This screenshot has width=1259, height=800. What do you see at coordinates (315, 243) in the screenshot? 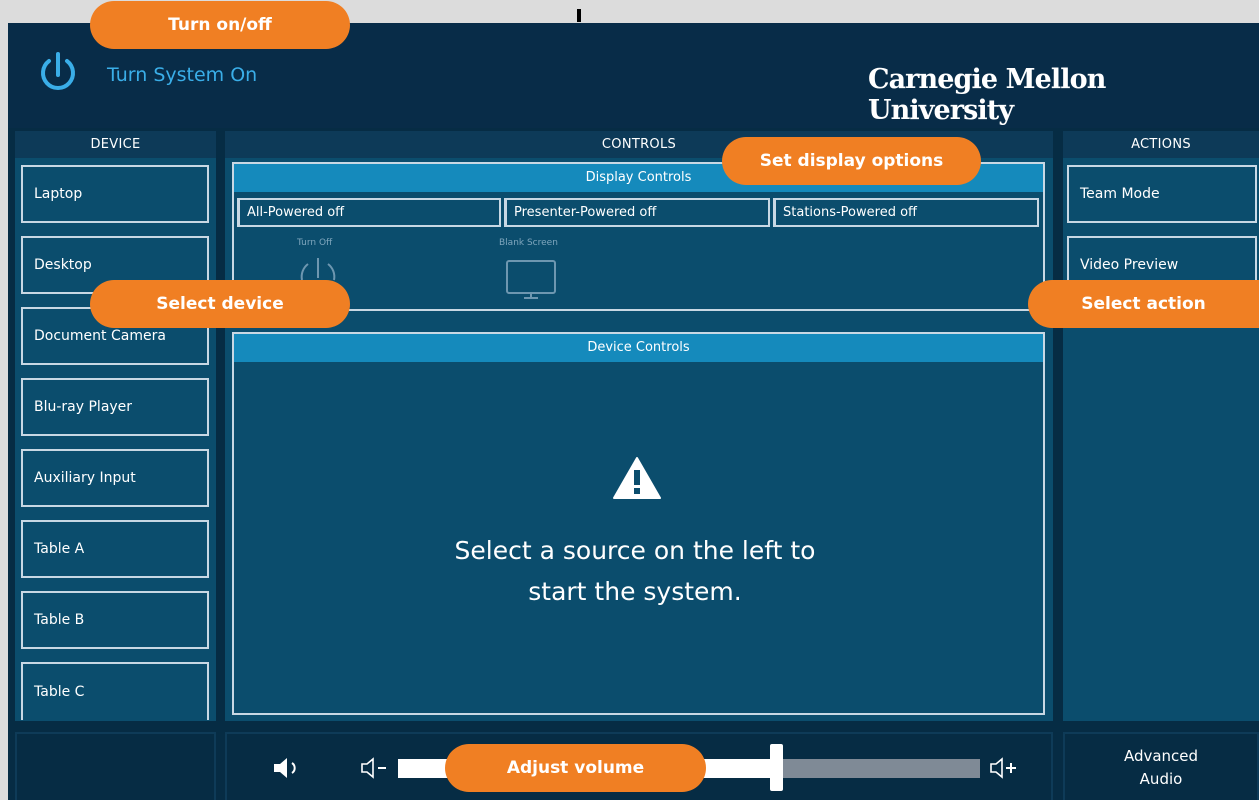
I see `turn-off-caption: Turn Off` at bounding box center [315, 243].